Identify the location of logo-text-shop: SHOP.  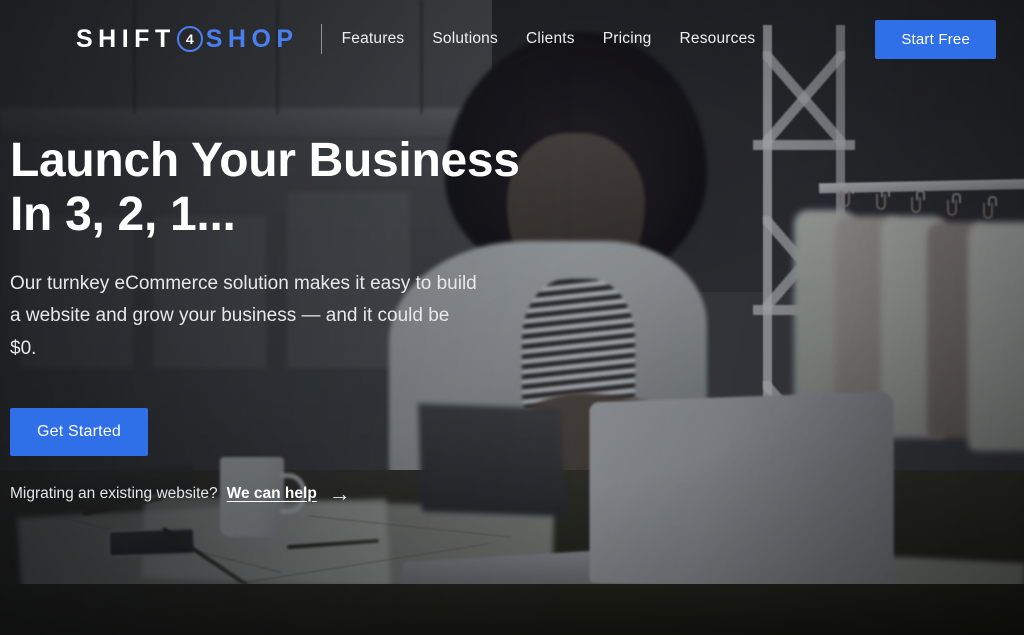
(252, 38).